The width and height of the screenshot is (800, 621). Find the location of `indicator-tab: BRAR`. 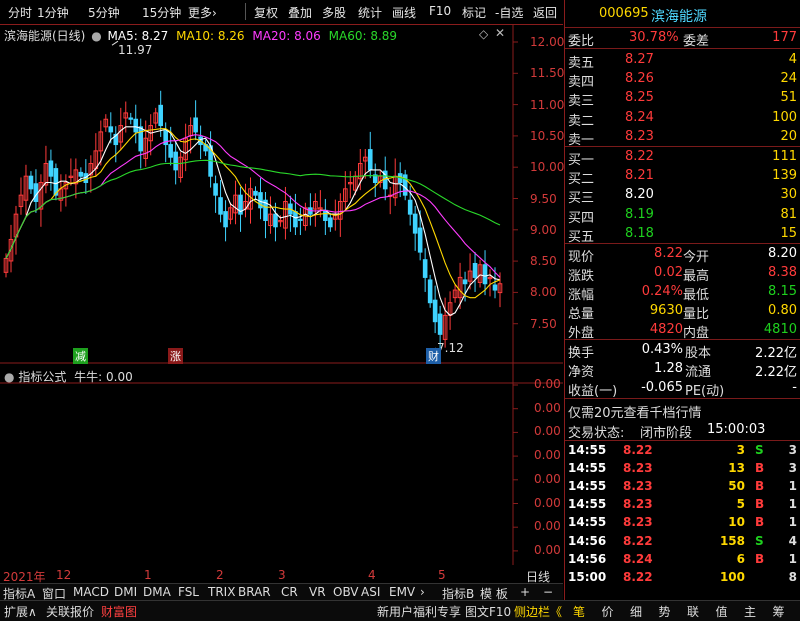

indicator-tab: BRAR is located at coordinates (254, 592).